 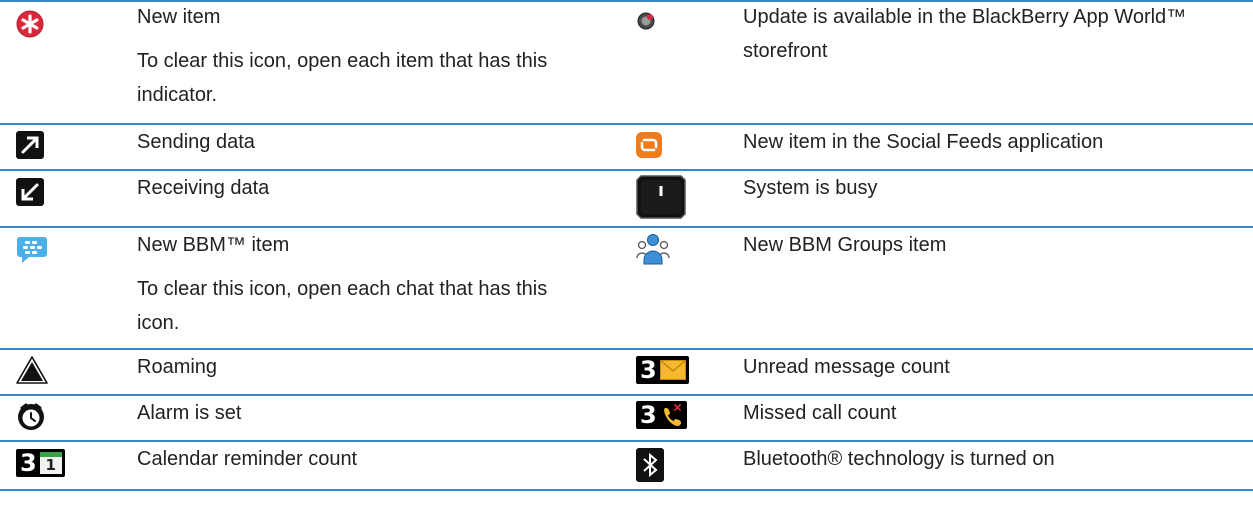 What do you see at coordinates (810, 188) in the screenshot?
I see `indicator-label: System is busy` at bounding box center [810, 188].